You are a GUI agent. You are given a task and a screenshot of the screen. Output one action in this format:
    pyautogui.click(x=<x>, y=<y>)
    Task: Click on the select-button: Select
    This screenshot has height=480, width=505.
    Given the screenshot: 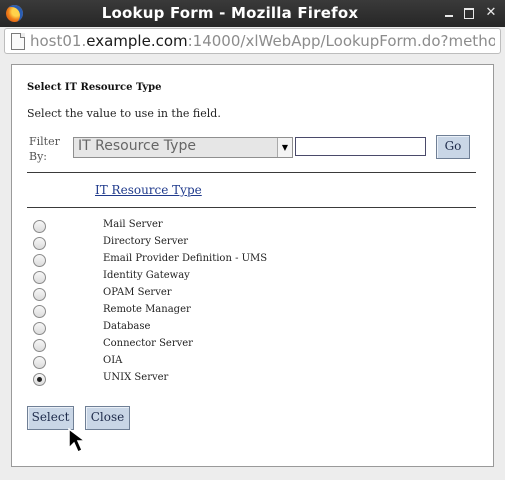 What is the action you would take?
    pyautogui.click(x=50, y=418)
    